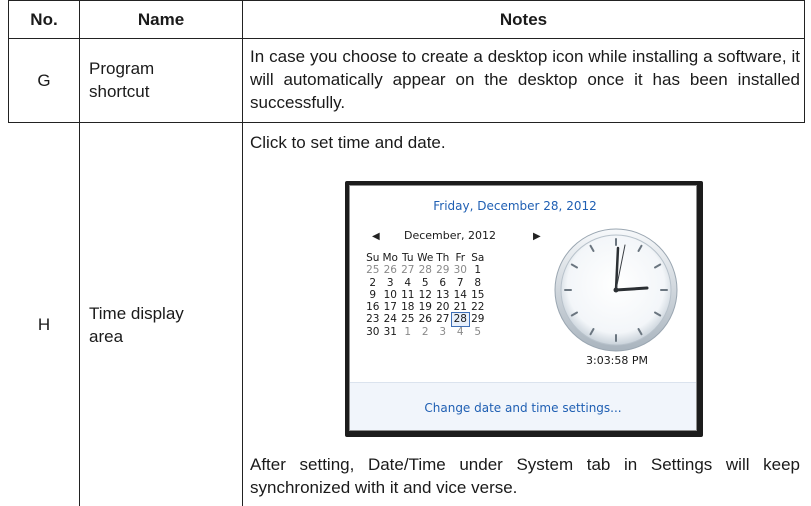 The height and width of the screenshot is (506, 811). What do you see at coordinates (391, 295) in the screenshot?
I see `day-cell: 10` at bounding box center [391, 295].